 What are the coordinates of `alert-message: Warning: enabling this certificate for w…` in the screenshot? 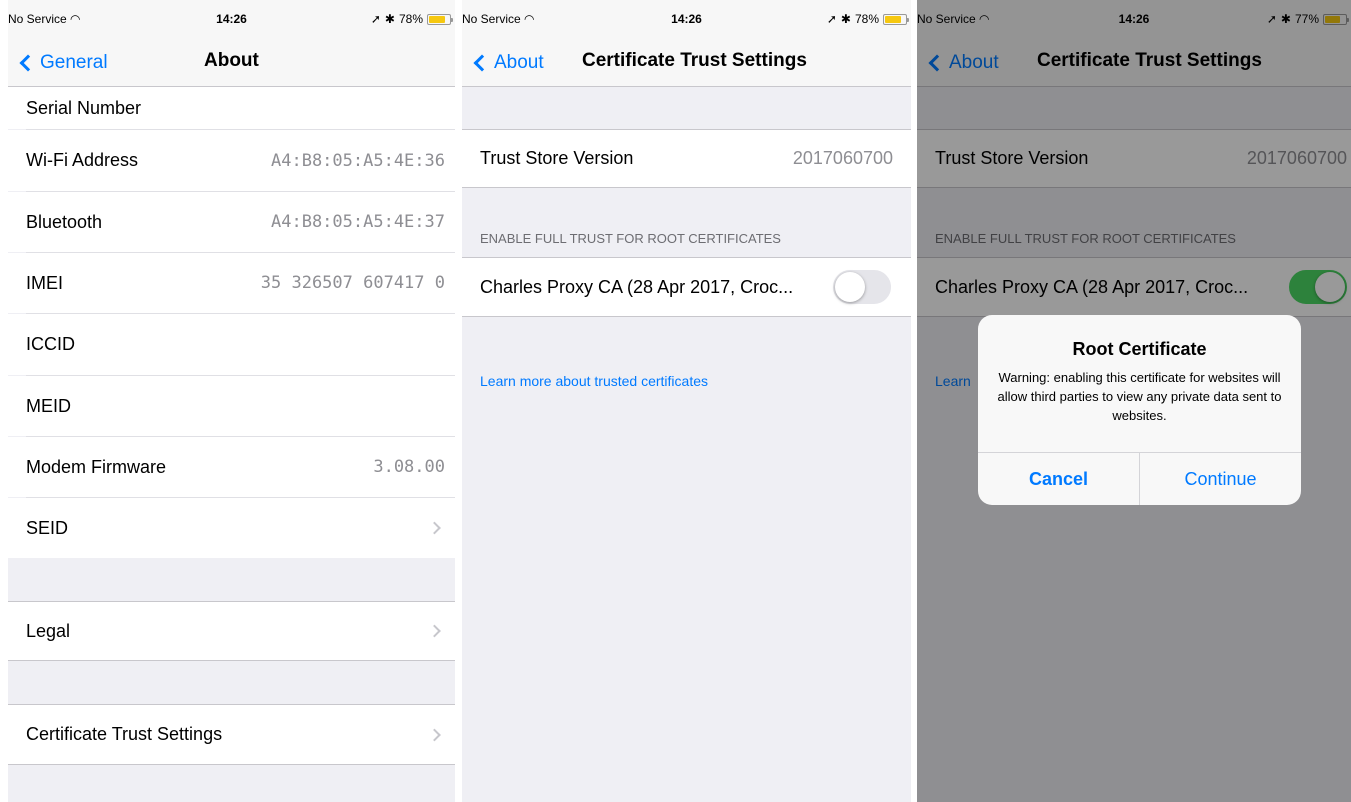 It's located at (1139, 396).